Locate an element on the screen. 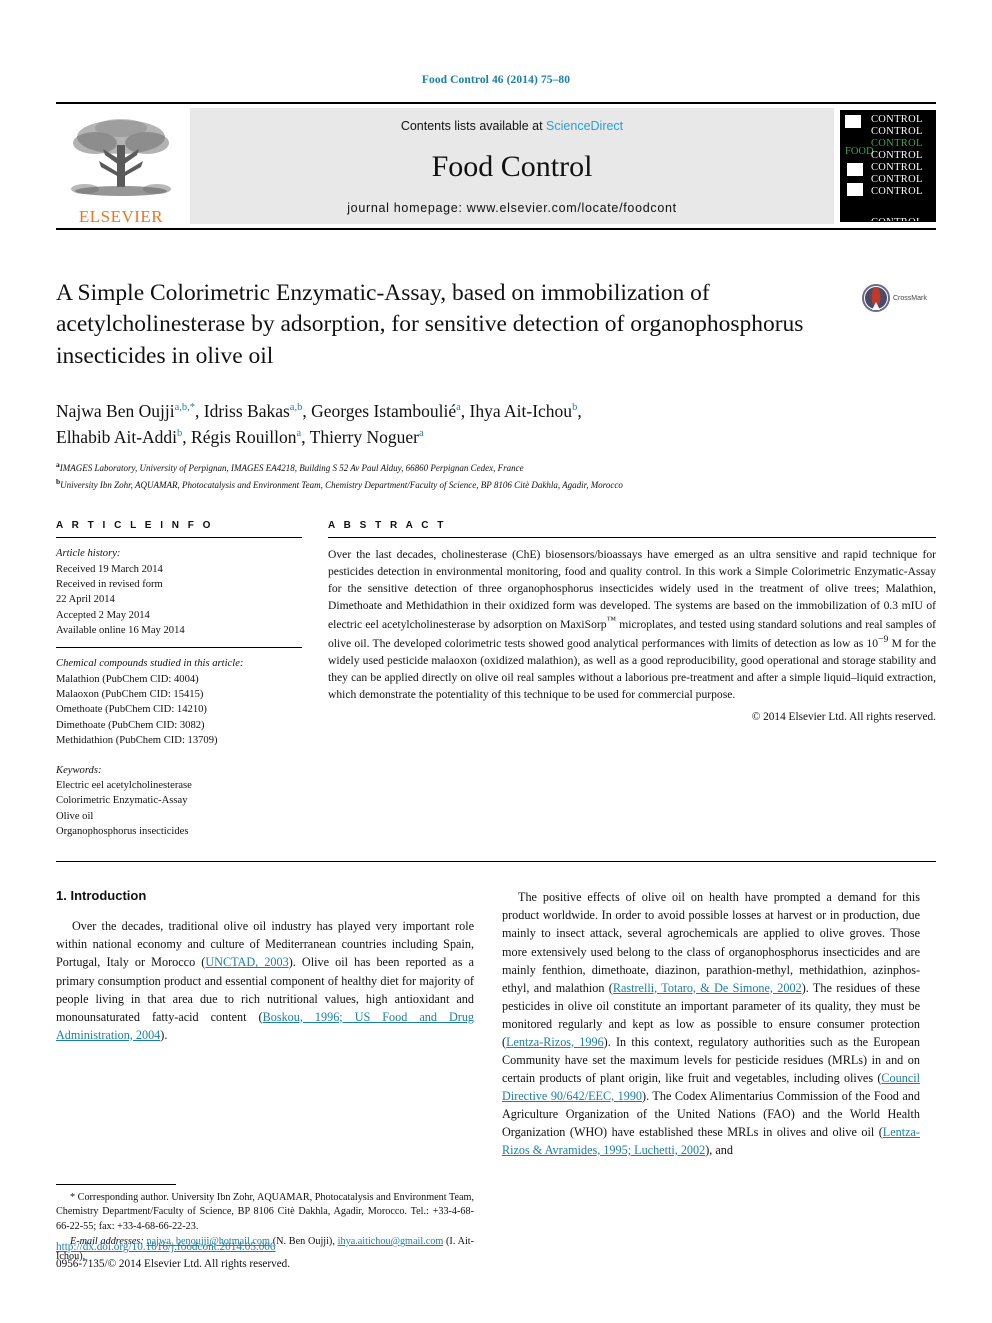 This screenshot has height=1323, width=992. author-name: Thierry Noguer is located at coordinates (364, 437).